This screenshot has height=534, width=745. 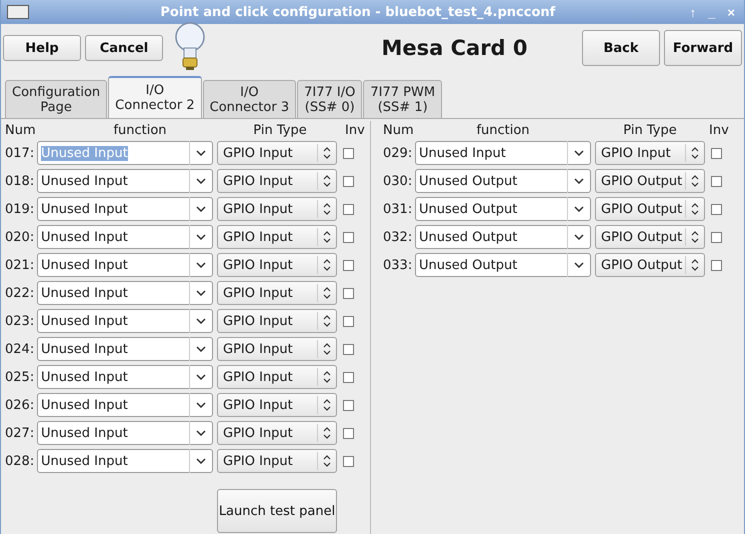 What do you see at coordinates (249, 99) in the screenshot?
I see `tab: I/O Connector 3` at bounding box center [249, 99].